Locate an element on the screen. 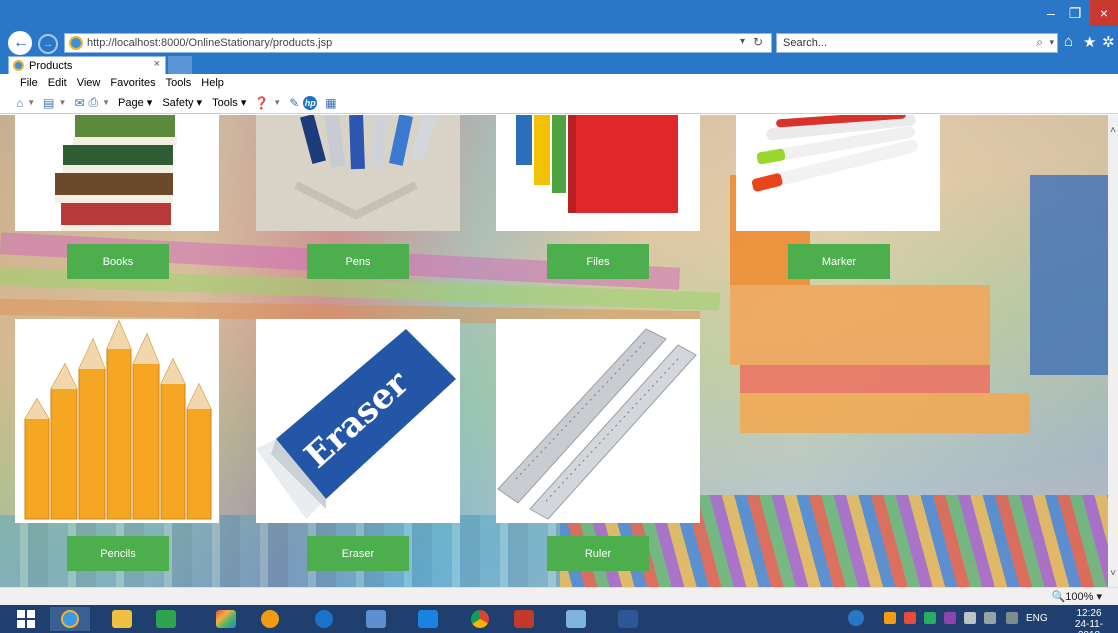  files-button: Files is located at coordinates (598, 261).